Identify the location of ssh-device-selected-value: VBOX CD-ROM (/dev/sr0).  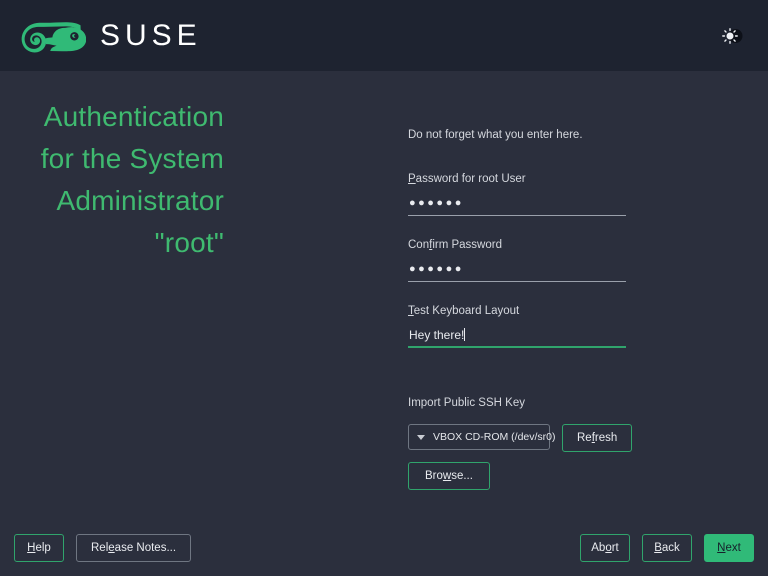
(494, 437).